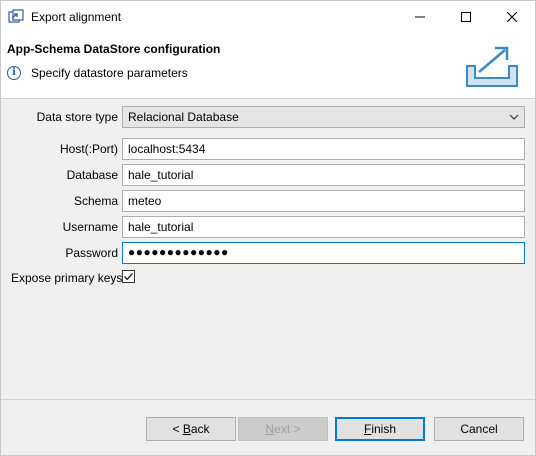 This screenshot has height=456, width=536. Describe the element at coordinates (268, 399) in the screenshot. I see `footer-separator` at that location.